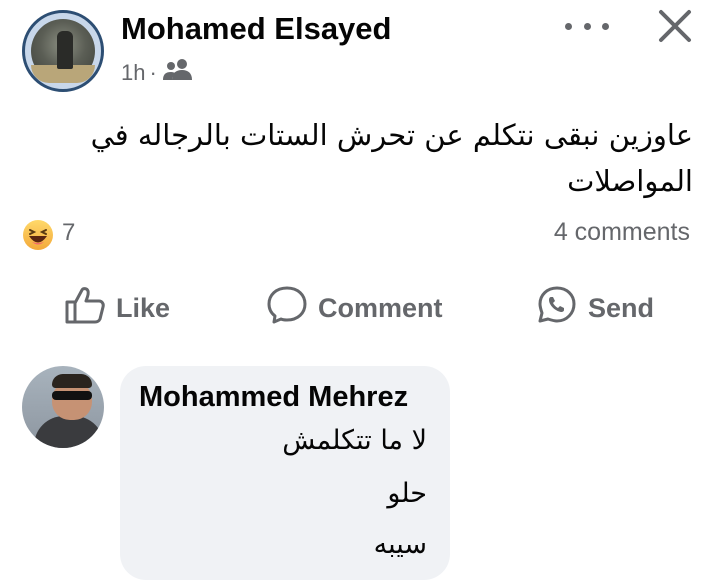 The width and height of the screenshot is (715, 585). Describe the element at coordinates (562, 308) in the screenshot. I see `whatsapp-icon` at that location.